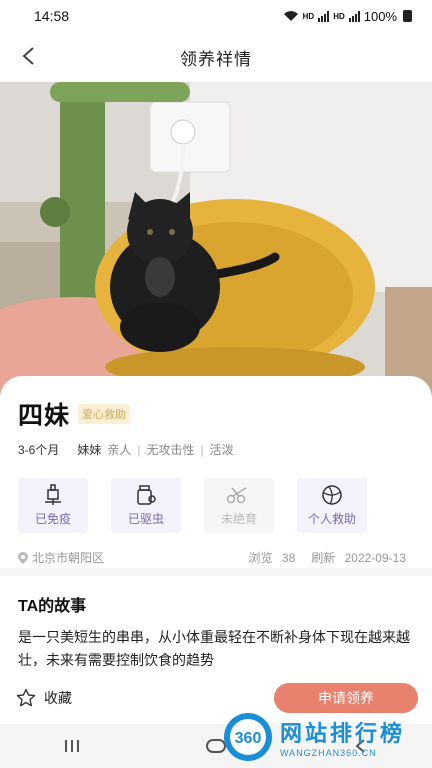 Image resolution: width=432 pixels, height=768 pixels. I want to click on ball-icon, so click(332, 495).